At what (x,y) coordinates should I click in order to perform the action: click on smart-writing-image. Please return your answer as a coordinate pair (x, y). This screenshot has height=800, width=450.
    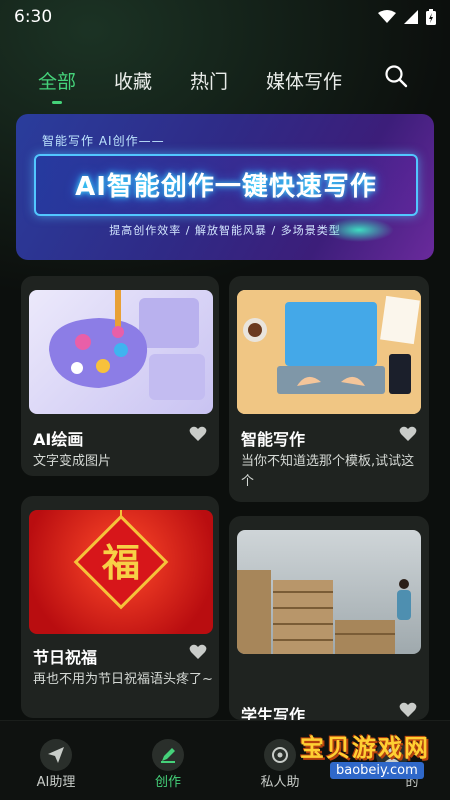
    Looking at the image, I should click on (329, 352).